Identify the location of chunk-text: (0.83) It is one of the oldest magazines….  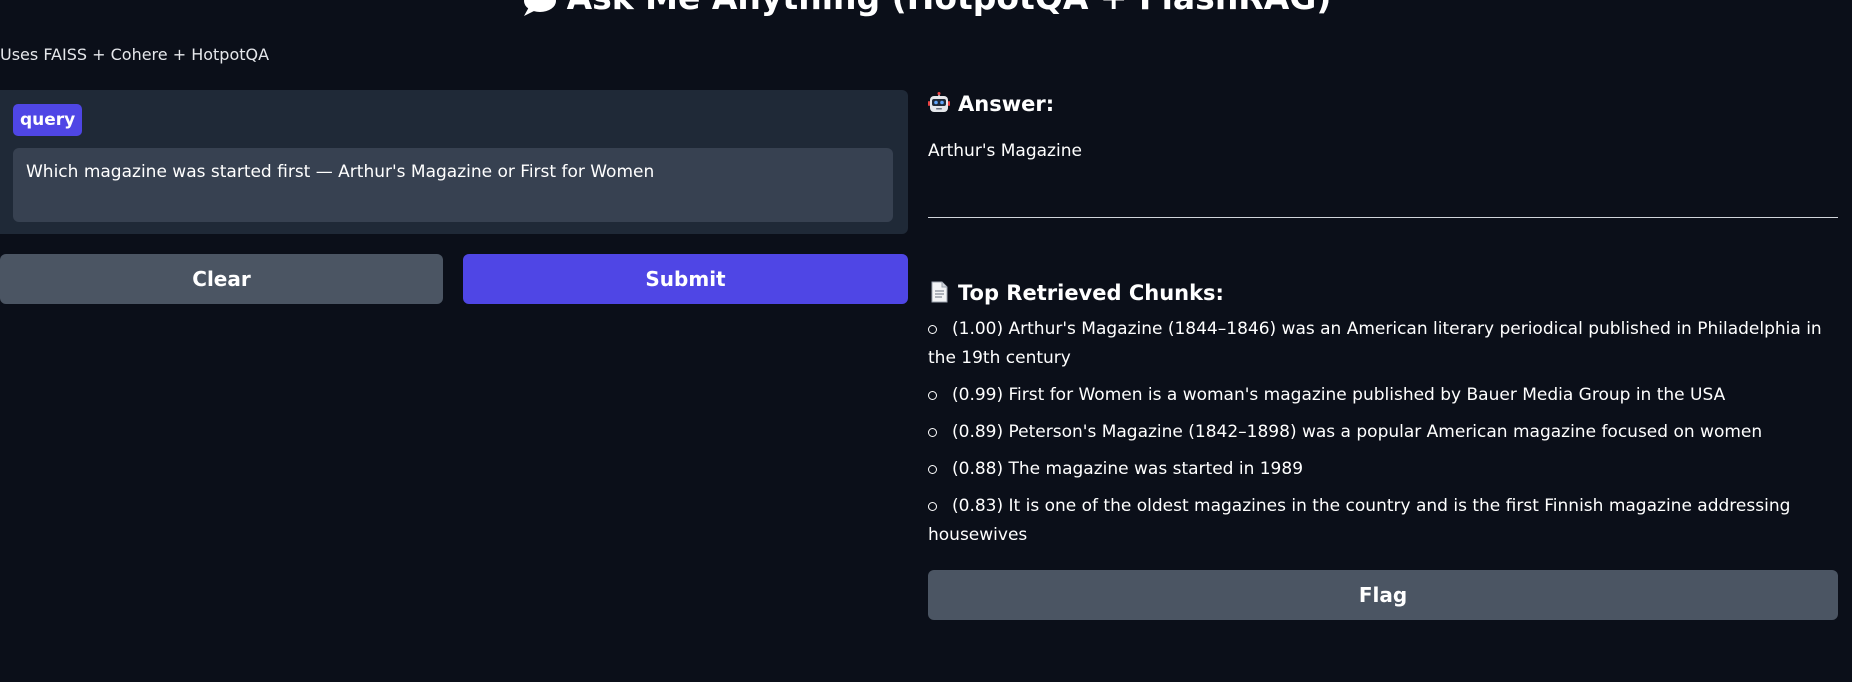
(1359, 520).